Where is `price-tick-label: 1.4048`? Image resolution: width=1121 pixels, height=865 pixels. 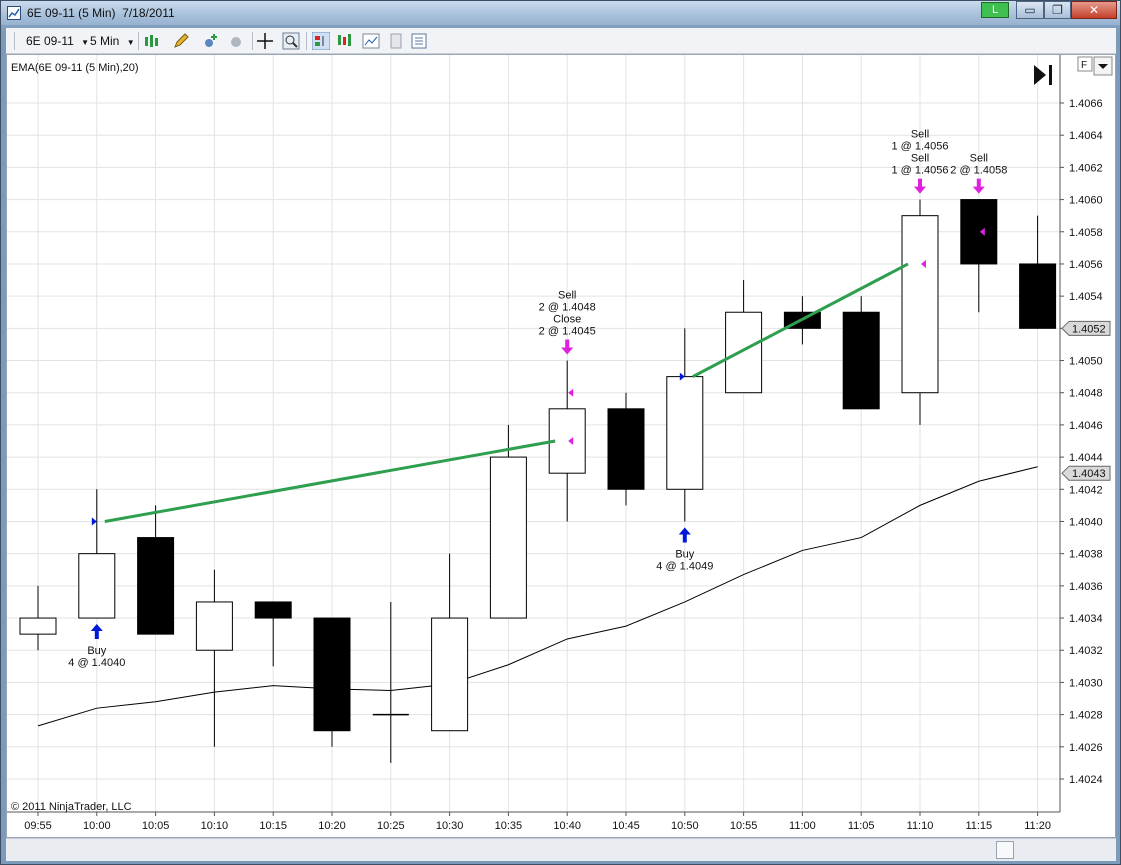 price-tick-label: 1.4048 is located at coordinates (1086, 394).